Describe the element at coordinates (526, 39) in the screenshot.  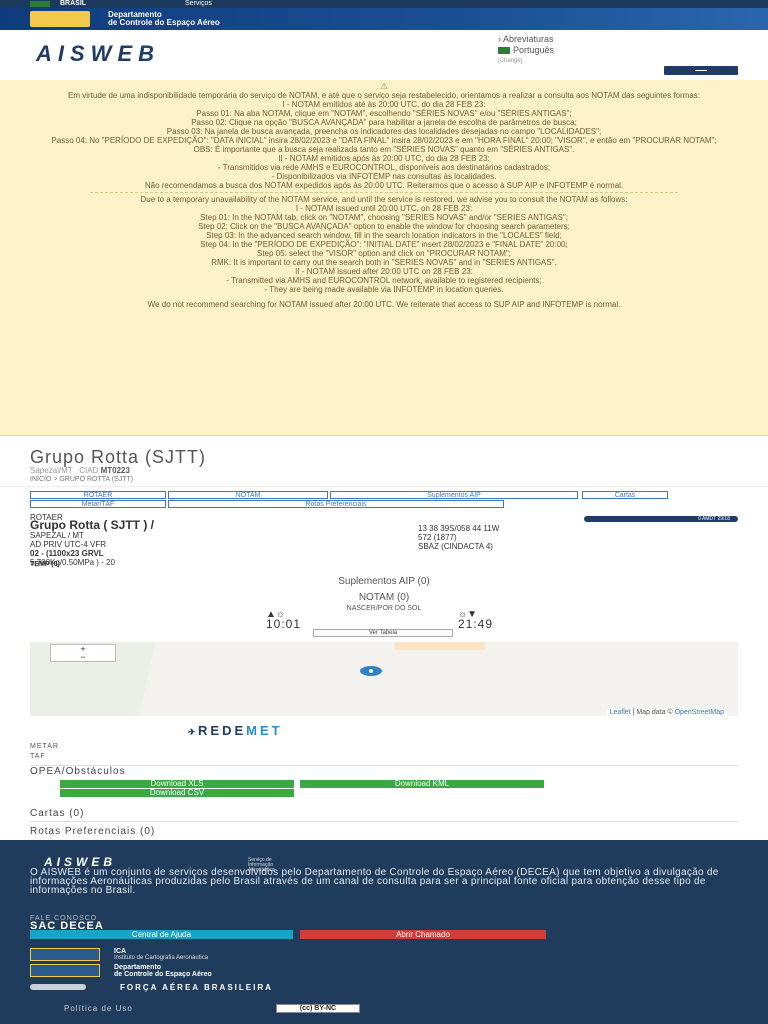
I see `abbreviations-link: › Abreviaturas` at that location.